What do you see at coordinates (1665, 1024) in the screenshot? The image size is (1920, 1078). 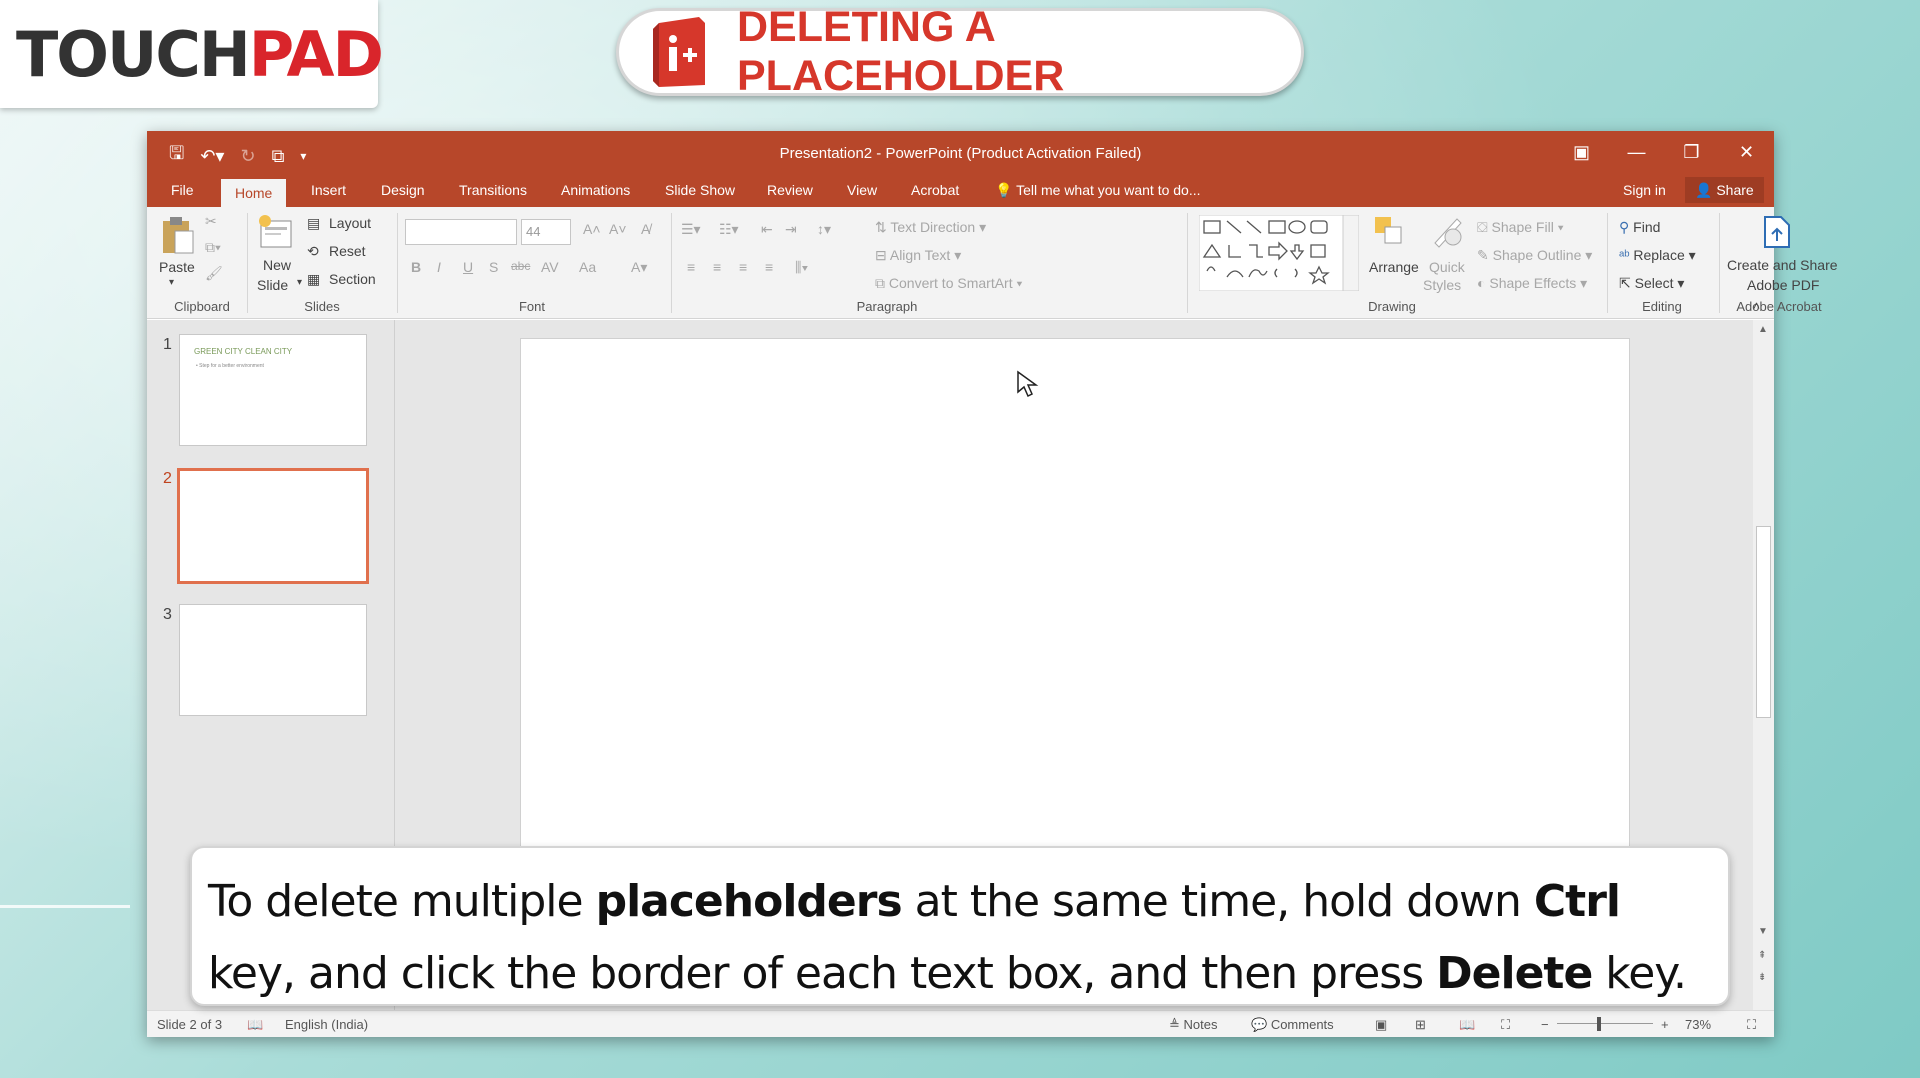 I see `zoom-in-icon: +` at bounding box center [1665, 1024].